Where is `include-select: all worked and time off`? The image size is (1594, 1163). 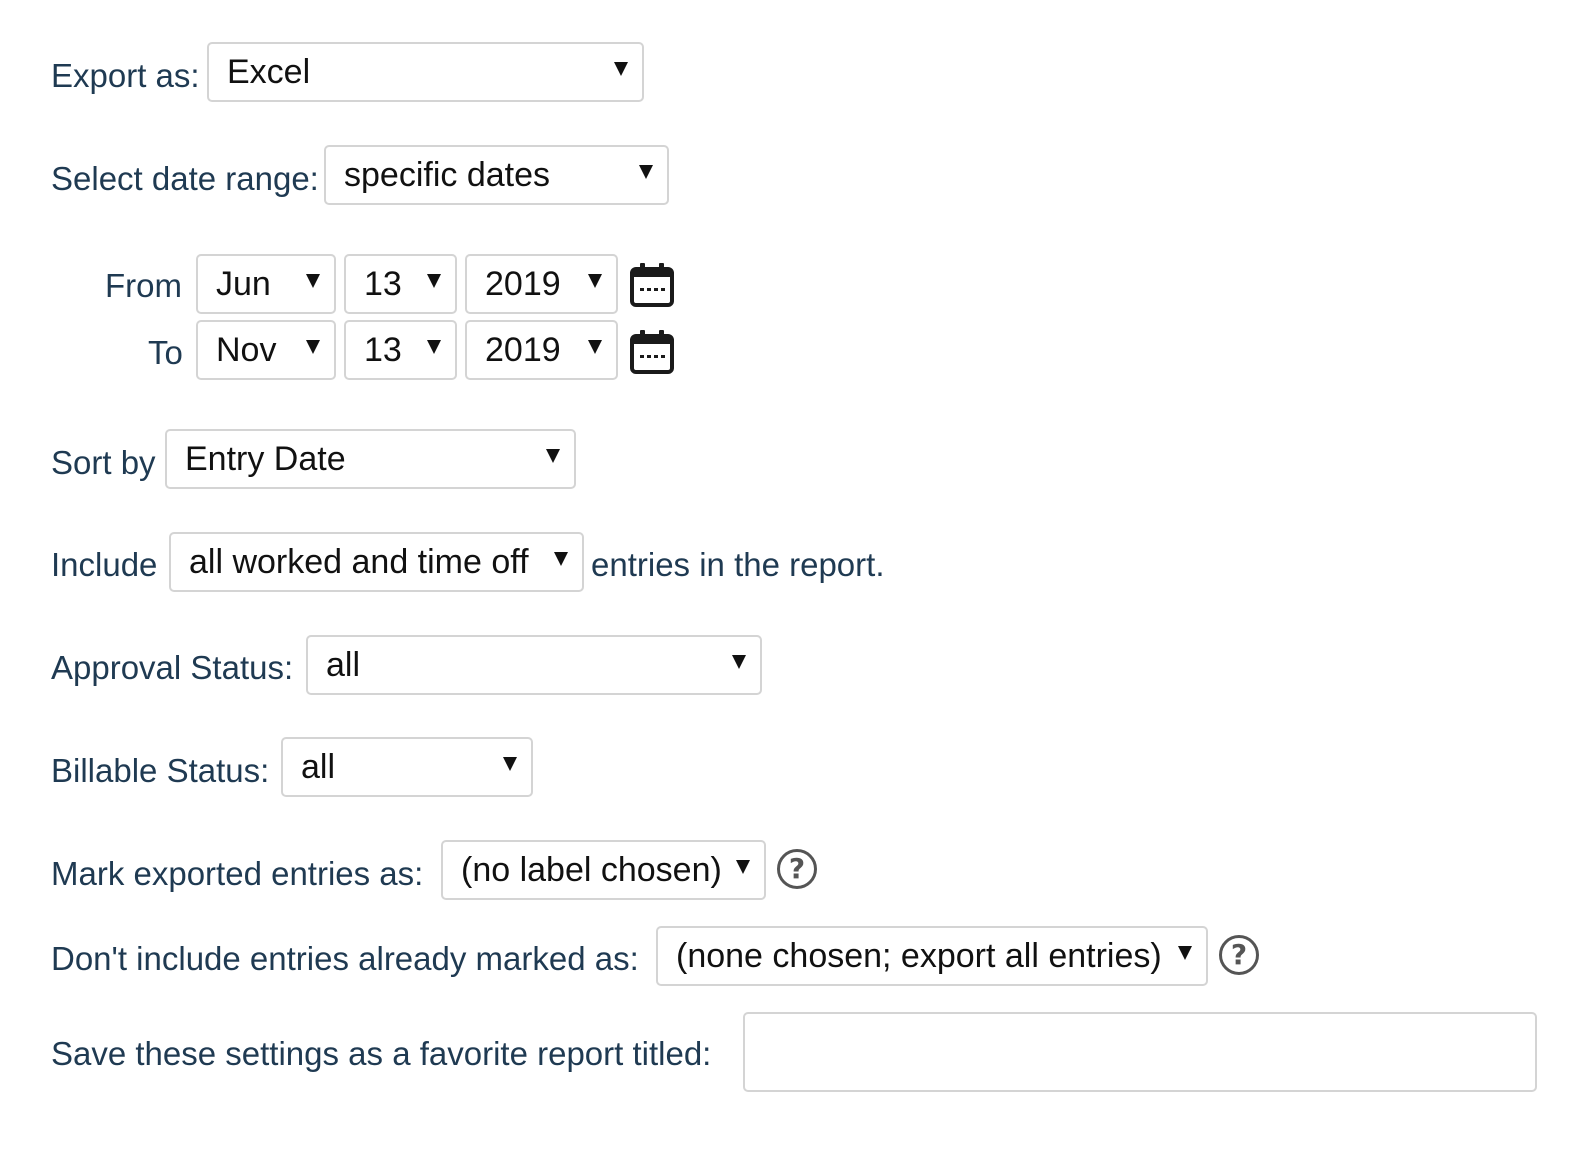 include-select: all worked and time off is located at coordinates (376, 562).